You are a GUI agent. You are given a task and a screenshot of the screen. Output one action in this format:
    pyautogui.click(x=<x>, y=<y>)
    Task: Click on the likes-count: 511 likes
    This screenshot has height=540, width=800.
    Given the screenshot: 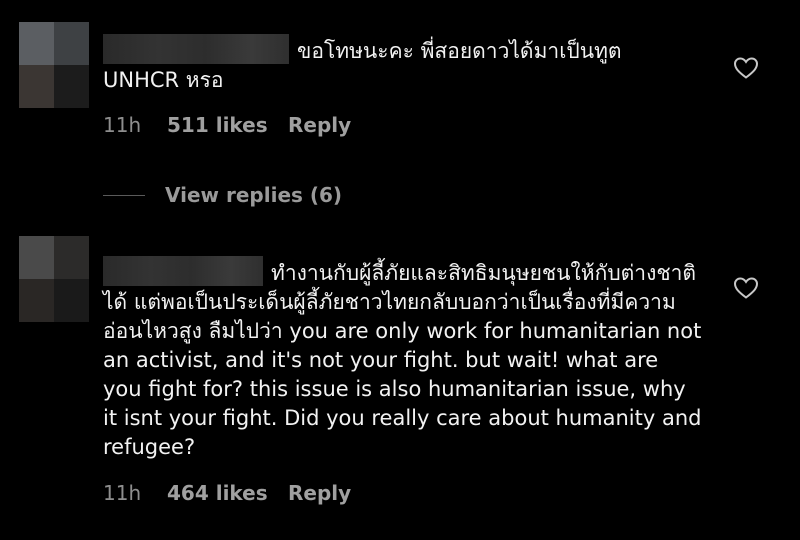 What is the action you would take?
    pyautogui.click(x=227, y=125)
    